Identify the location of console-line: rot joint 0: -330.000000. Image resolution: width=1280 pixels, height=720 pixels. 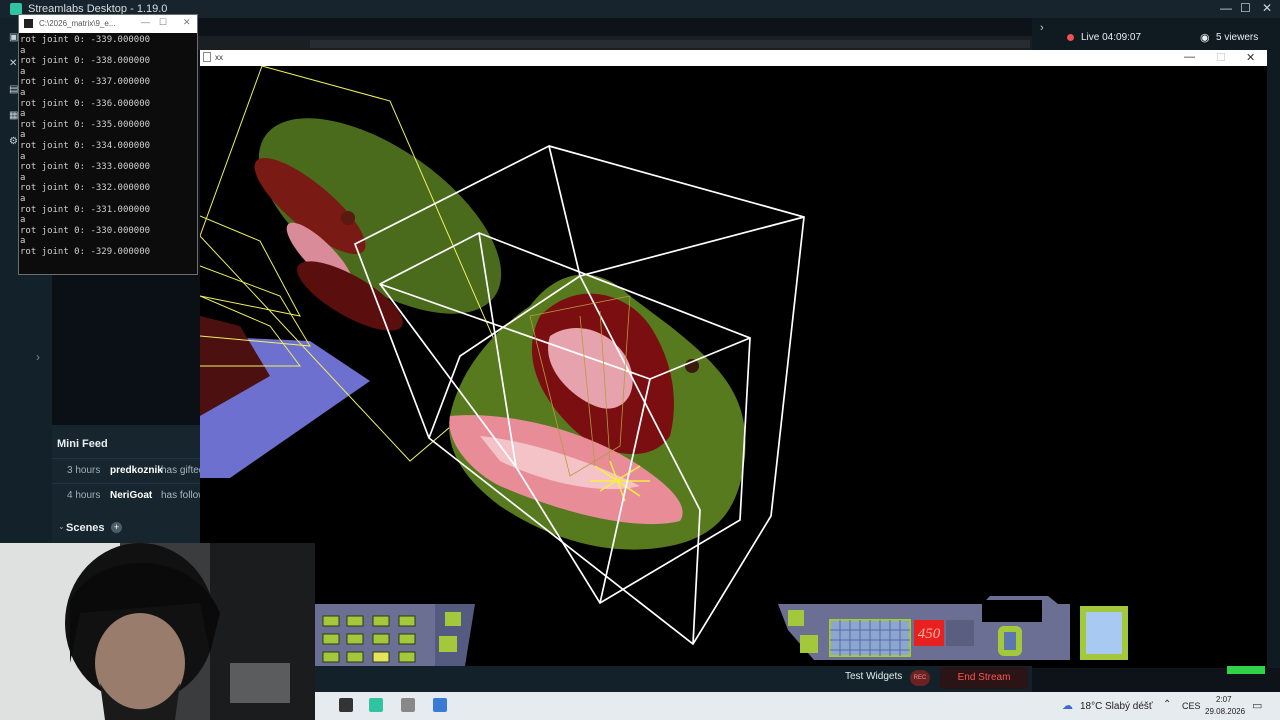
(85, 230).